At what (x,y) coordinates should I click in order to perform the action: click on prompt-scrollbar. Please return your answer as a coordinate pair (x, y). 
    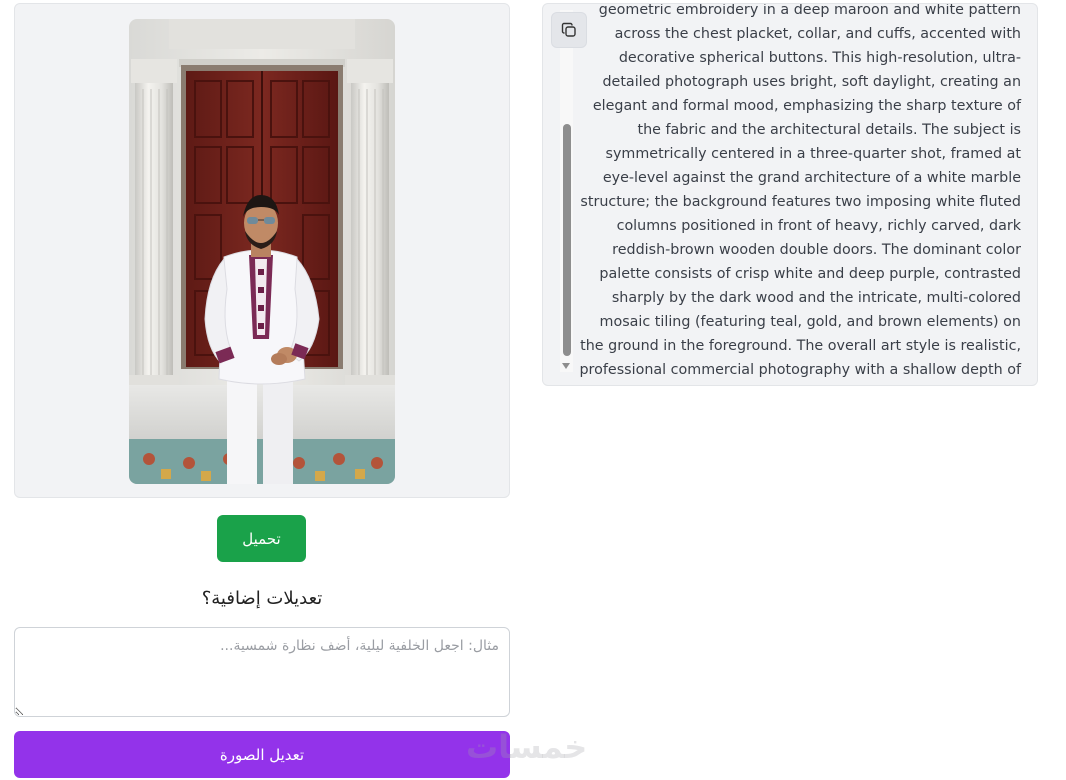
    Looking at the image, I should click on (566, 191).